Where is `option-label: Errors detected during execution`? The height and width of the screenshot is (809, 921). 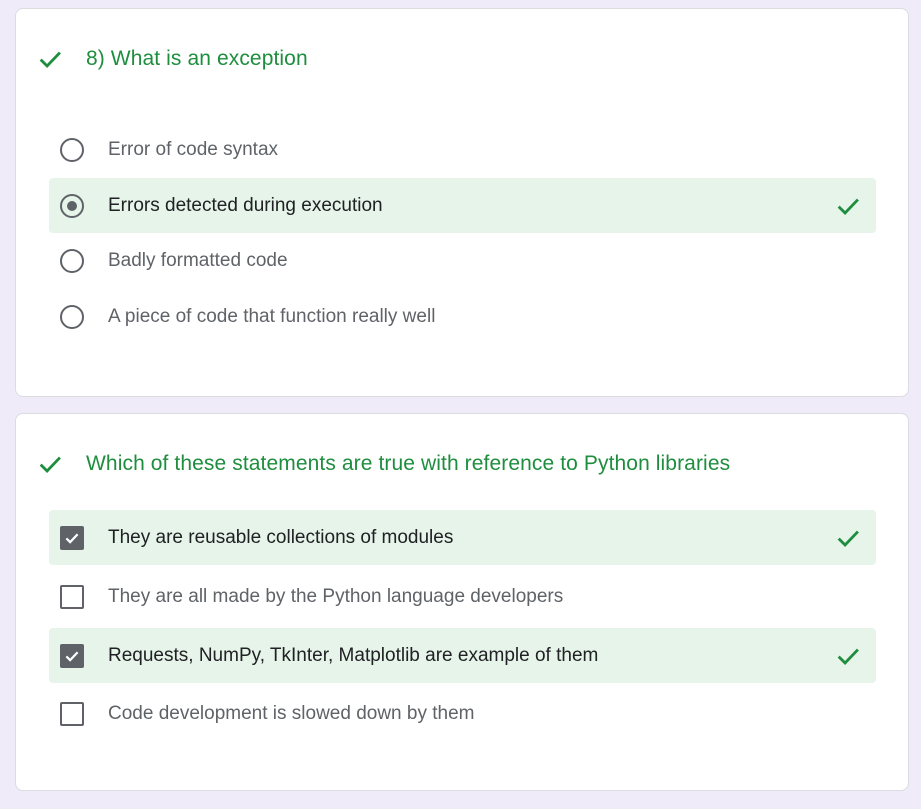
option-label: Errors detected during execution is located at coordinates (245, 205).